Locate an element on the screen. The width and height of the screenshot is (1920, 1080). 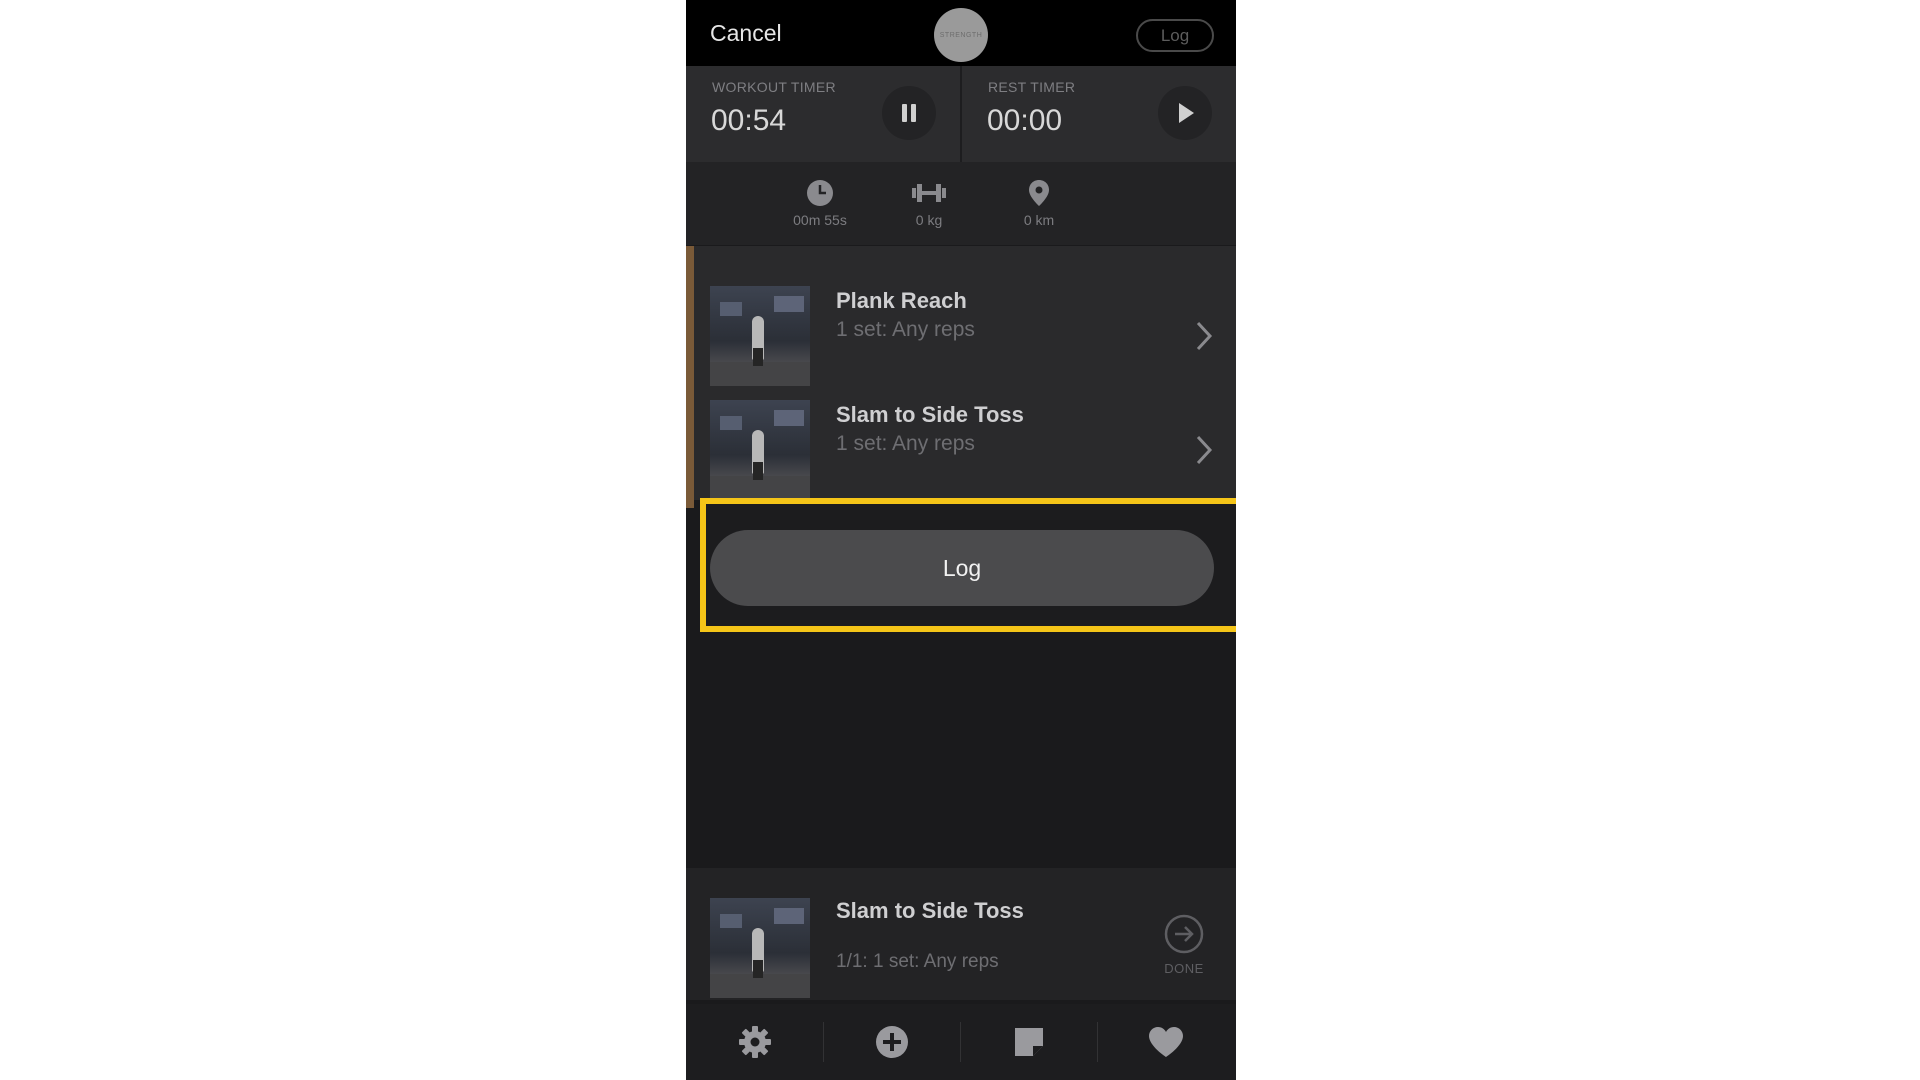
done-label: DONE is located at coordinates (1184, 968).